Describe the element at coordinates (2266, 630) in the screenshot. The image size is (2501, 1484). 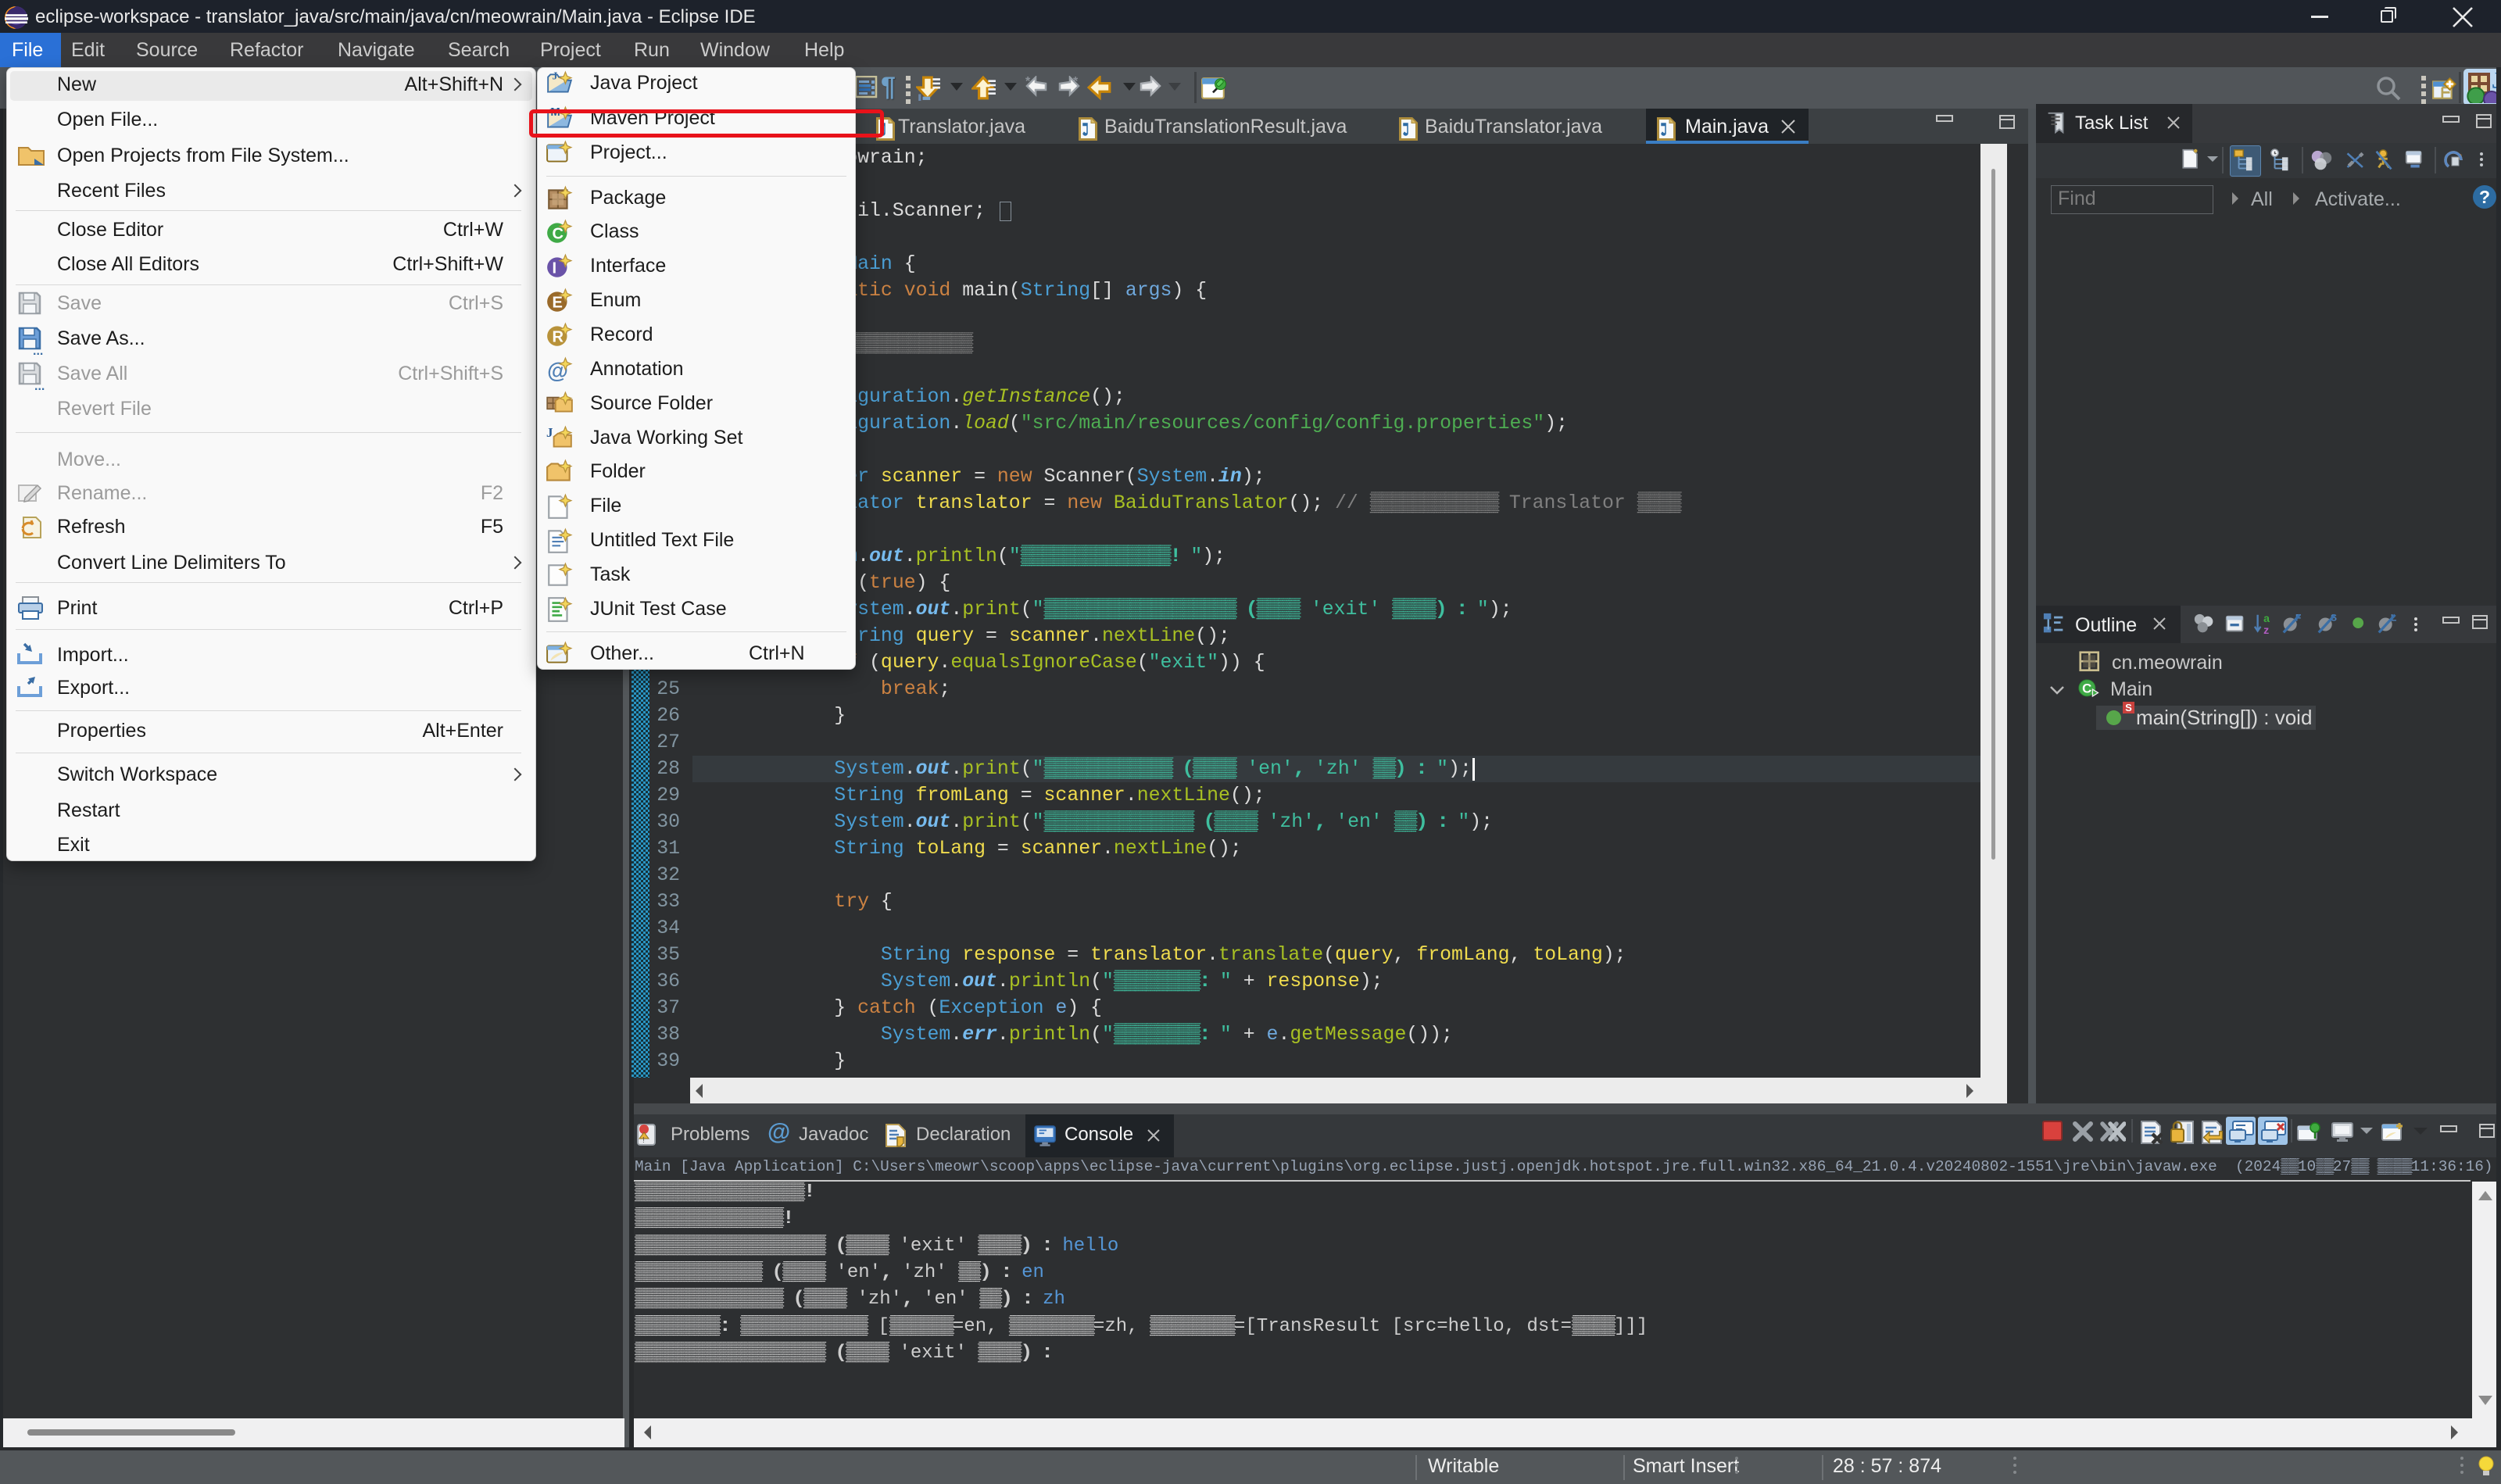
I see `svg-text: z` at that location.